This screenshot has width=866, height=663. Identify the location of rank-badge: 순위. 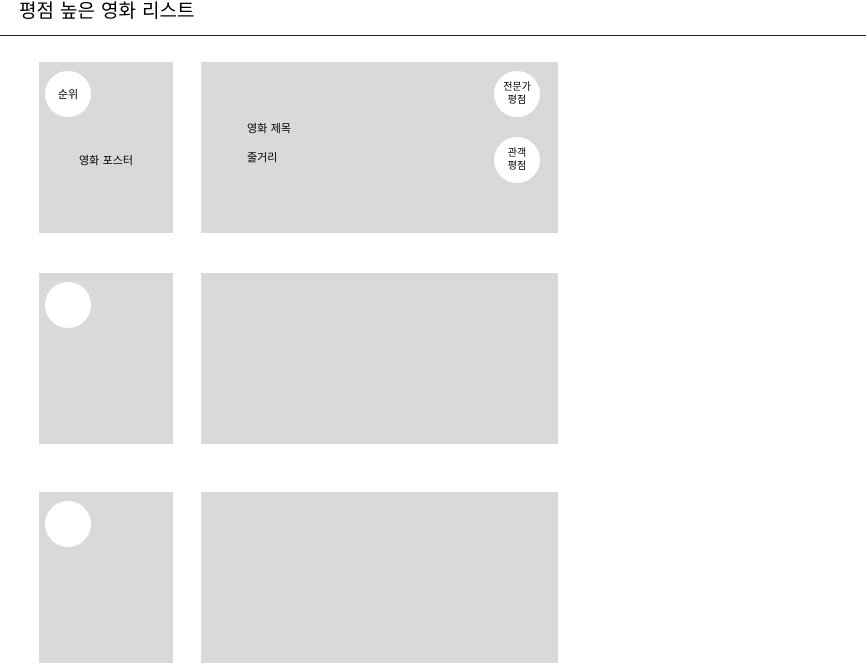
(68, 94).